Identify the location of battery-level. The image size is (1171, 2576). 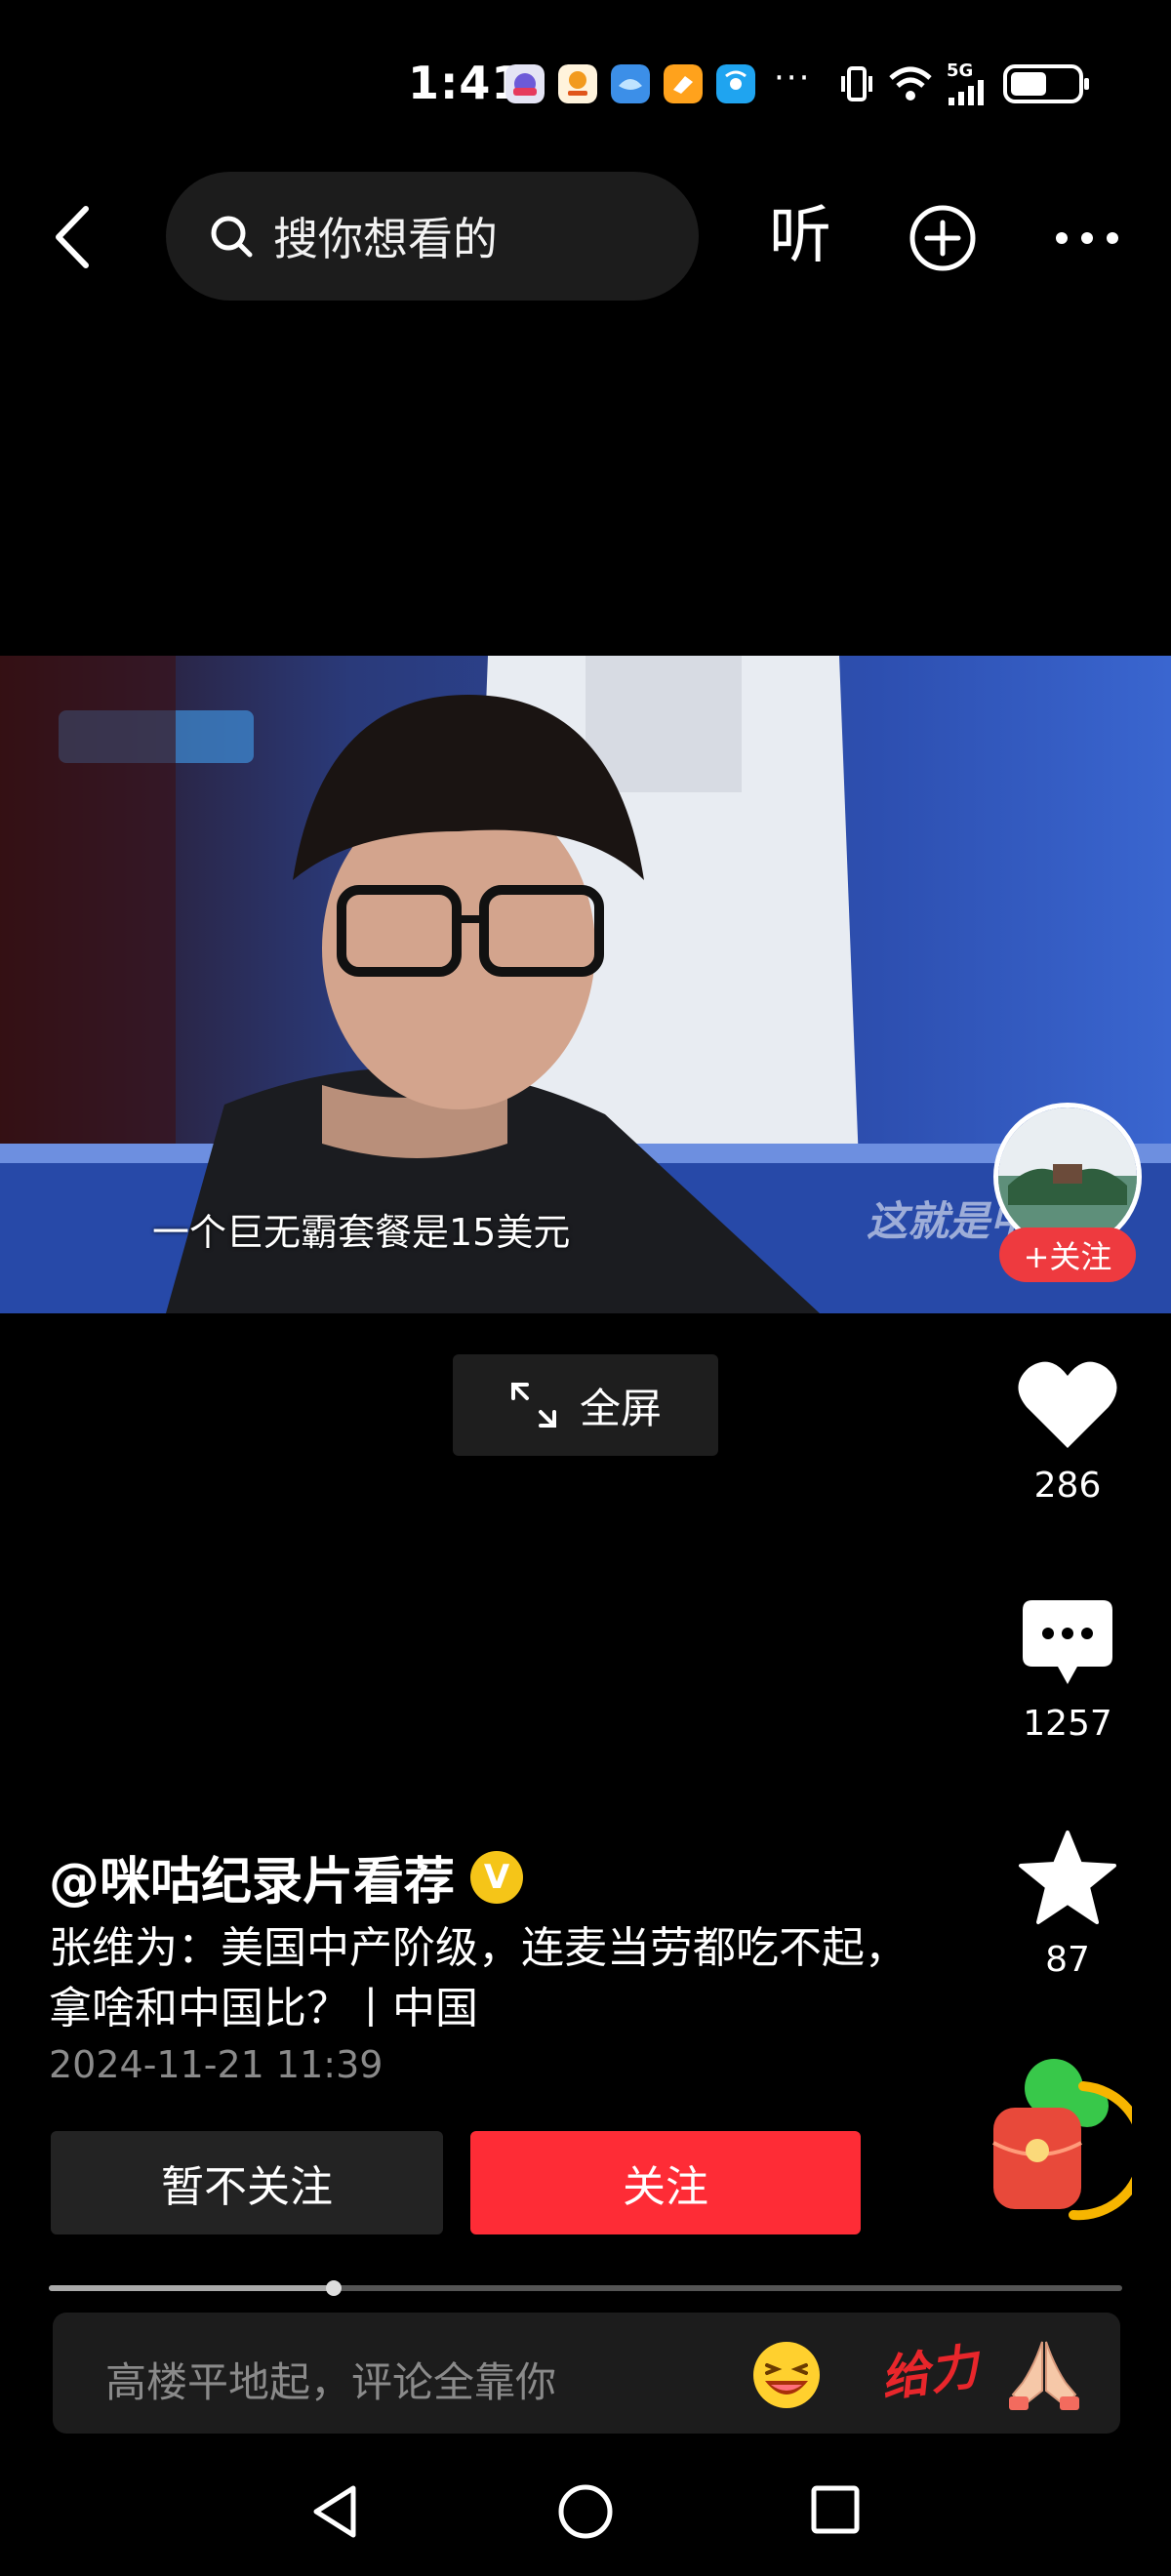
(1029, 84).